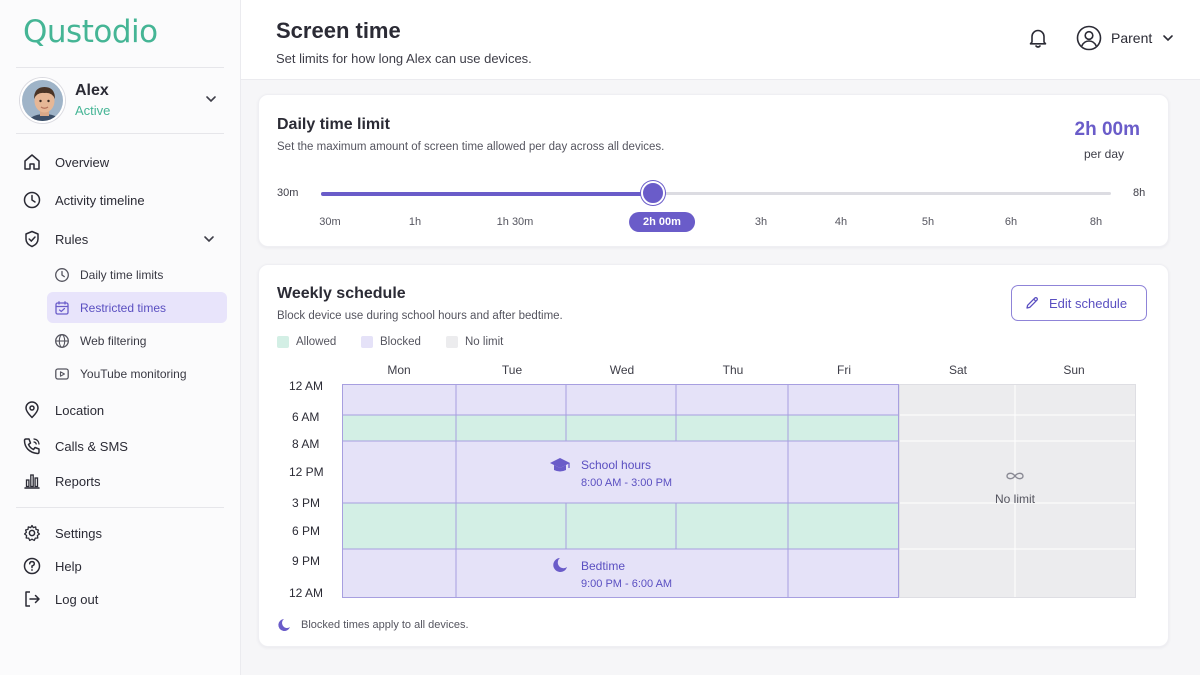  Describe the element at coordinates (1132, 38) in the screenshot. I see `account-label: Parent` at that location.